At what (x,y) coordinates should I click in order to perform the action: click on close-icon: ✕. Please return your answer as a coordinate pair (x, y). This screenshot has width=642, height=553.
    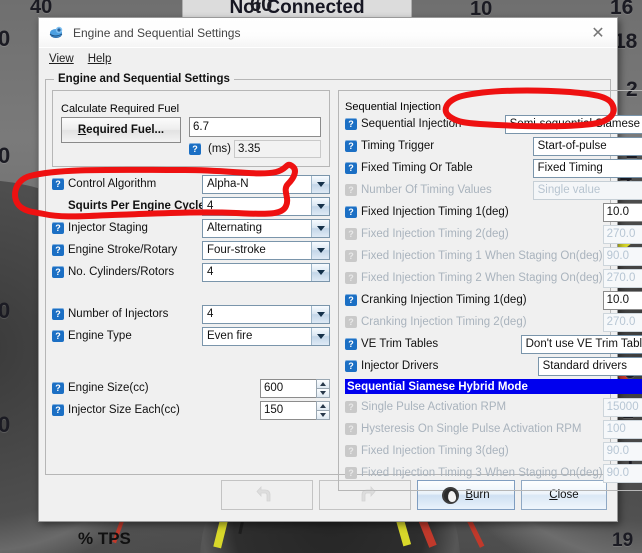
    Looking at the image, I should click on (598, 33).